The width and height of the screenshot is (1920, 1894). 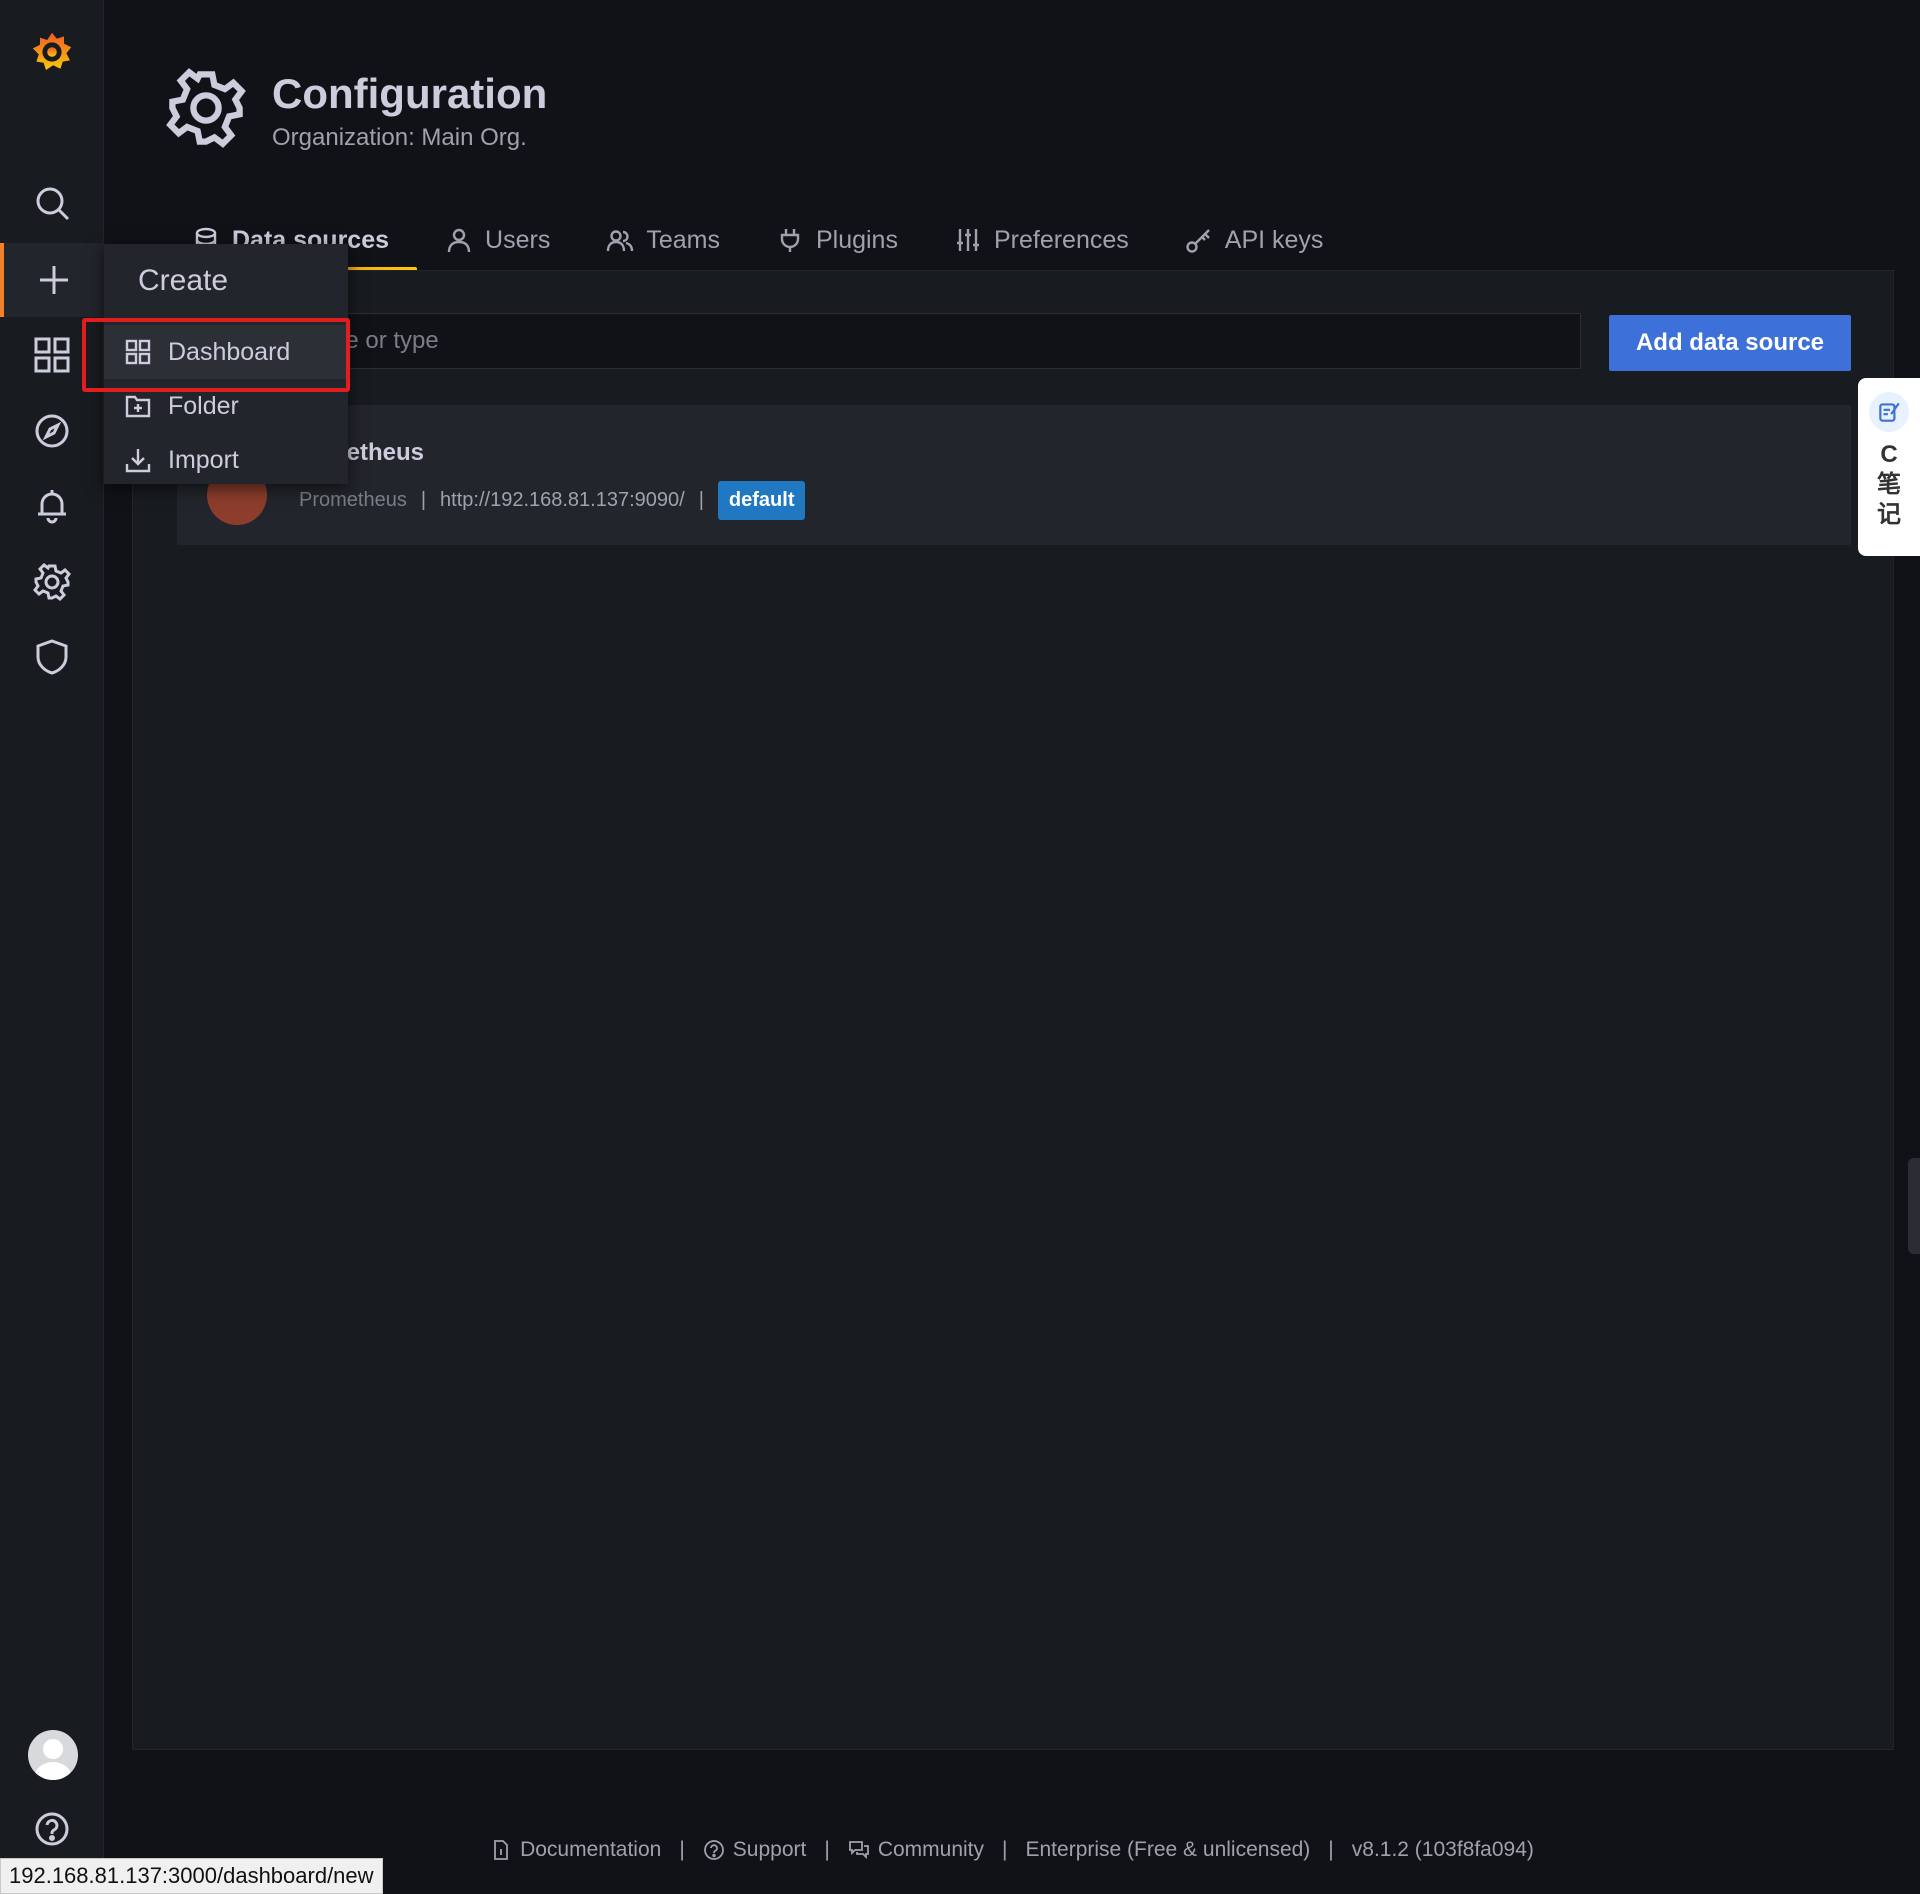 I want to click on grafana-logo-icon, so click(x=52, y=51).